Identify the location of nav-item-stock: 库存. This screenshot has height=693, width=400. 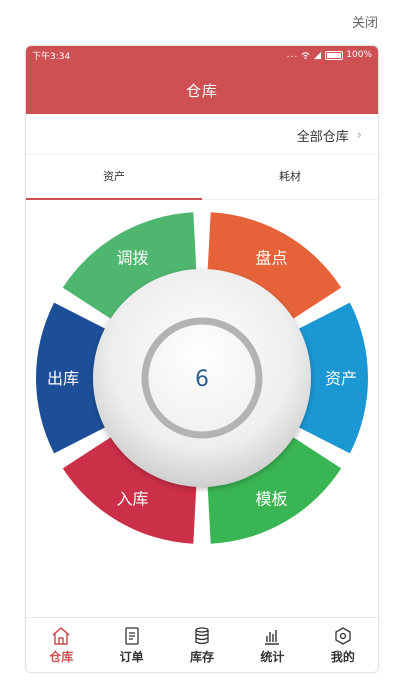
(202, 645).